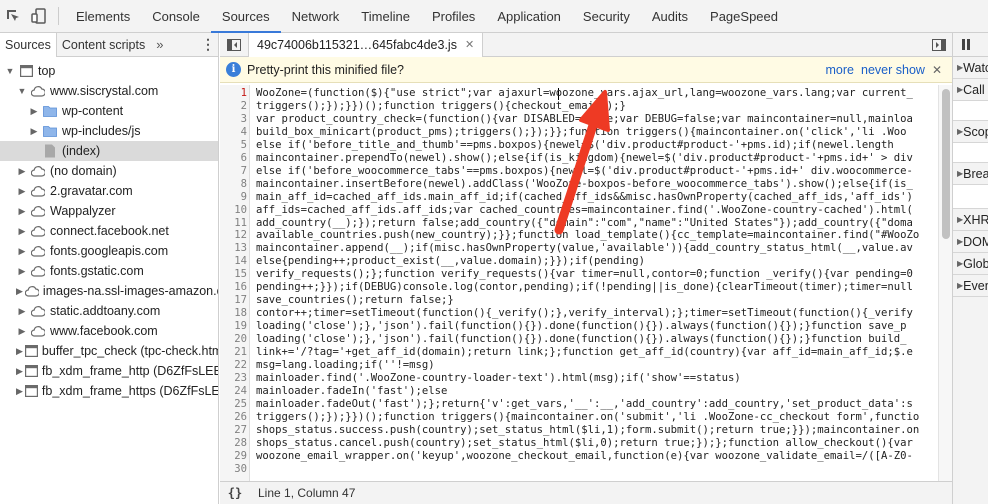 The image size is (988, 504). I want to click on line-number: 9, so click(233, 197).